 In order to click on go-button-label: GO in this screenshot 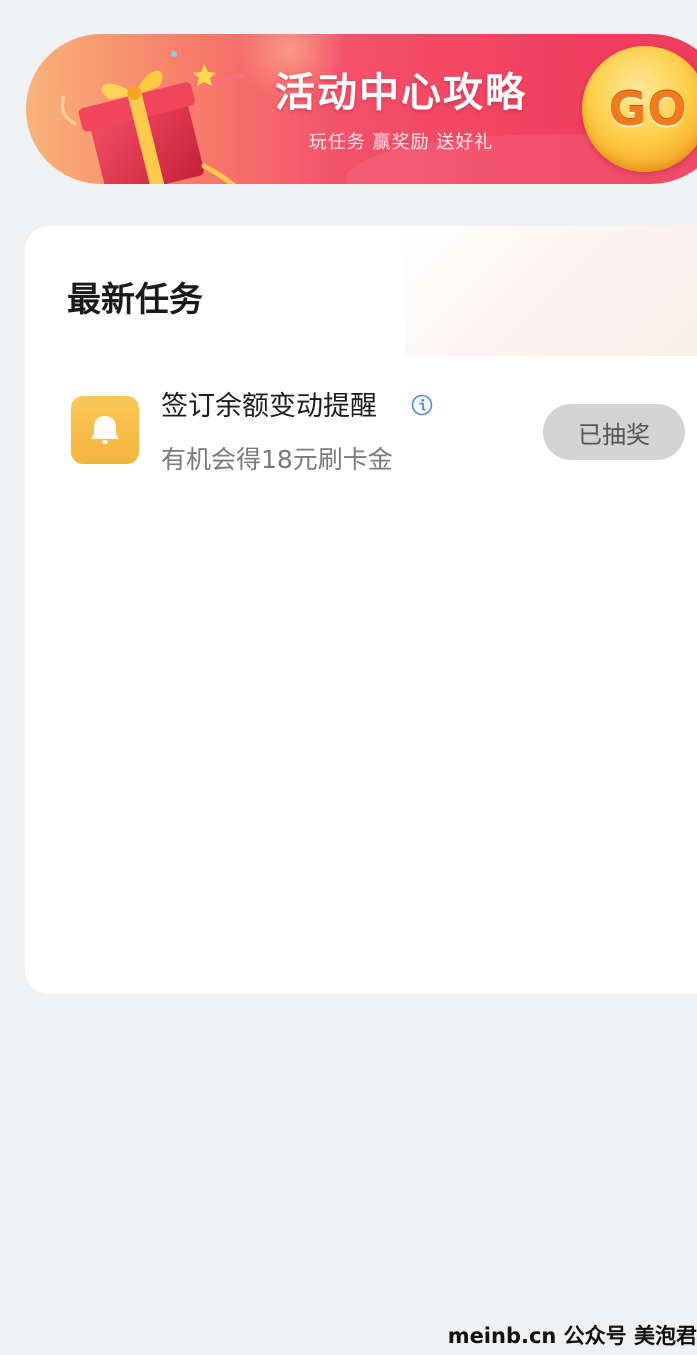, I will do `click(648, 109)`.